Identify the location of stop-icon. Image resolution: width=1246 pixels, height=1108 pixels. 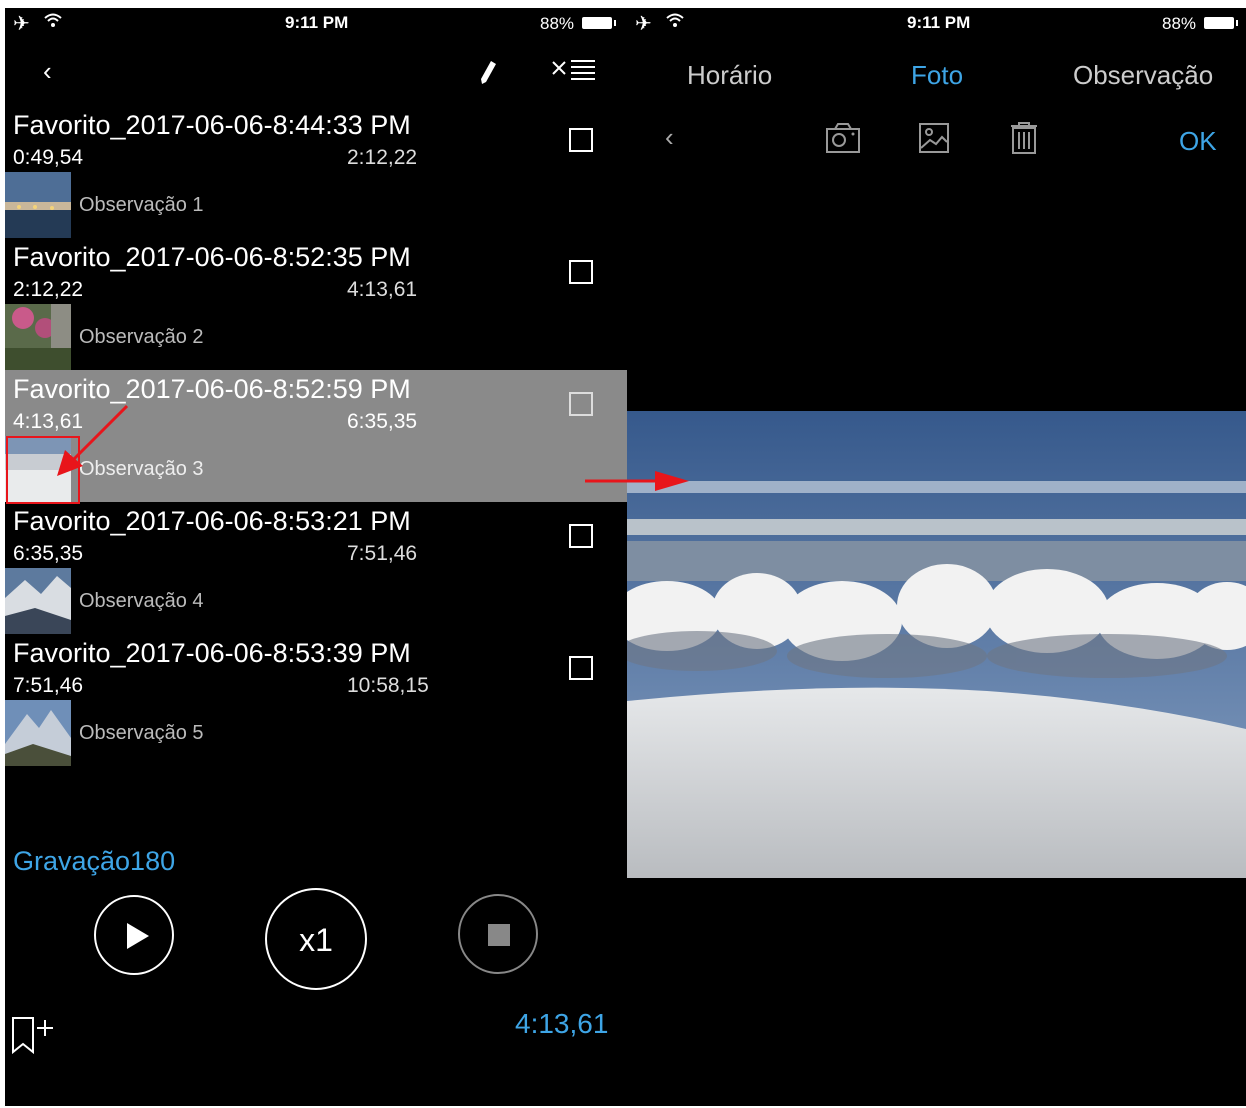
(499, 935).